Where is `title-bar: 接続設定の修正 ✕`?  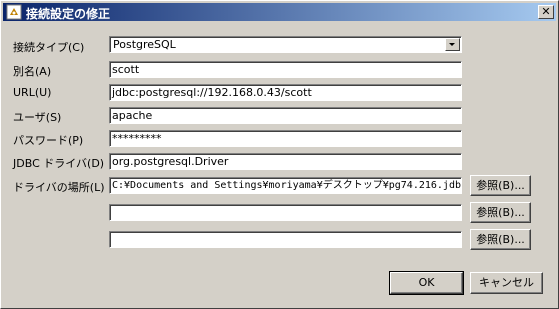
title-bar: 接続設定の修正 ✕ is located at coordinates (279, 12).